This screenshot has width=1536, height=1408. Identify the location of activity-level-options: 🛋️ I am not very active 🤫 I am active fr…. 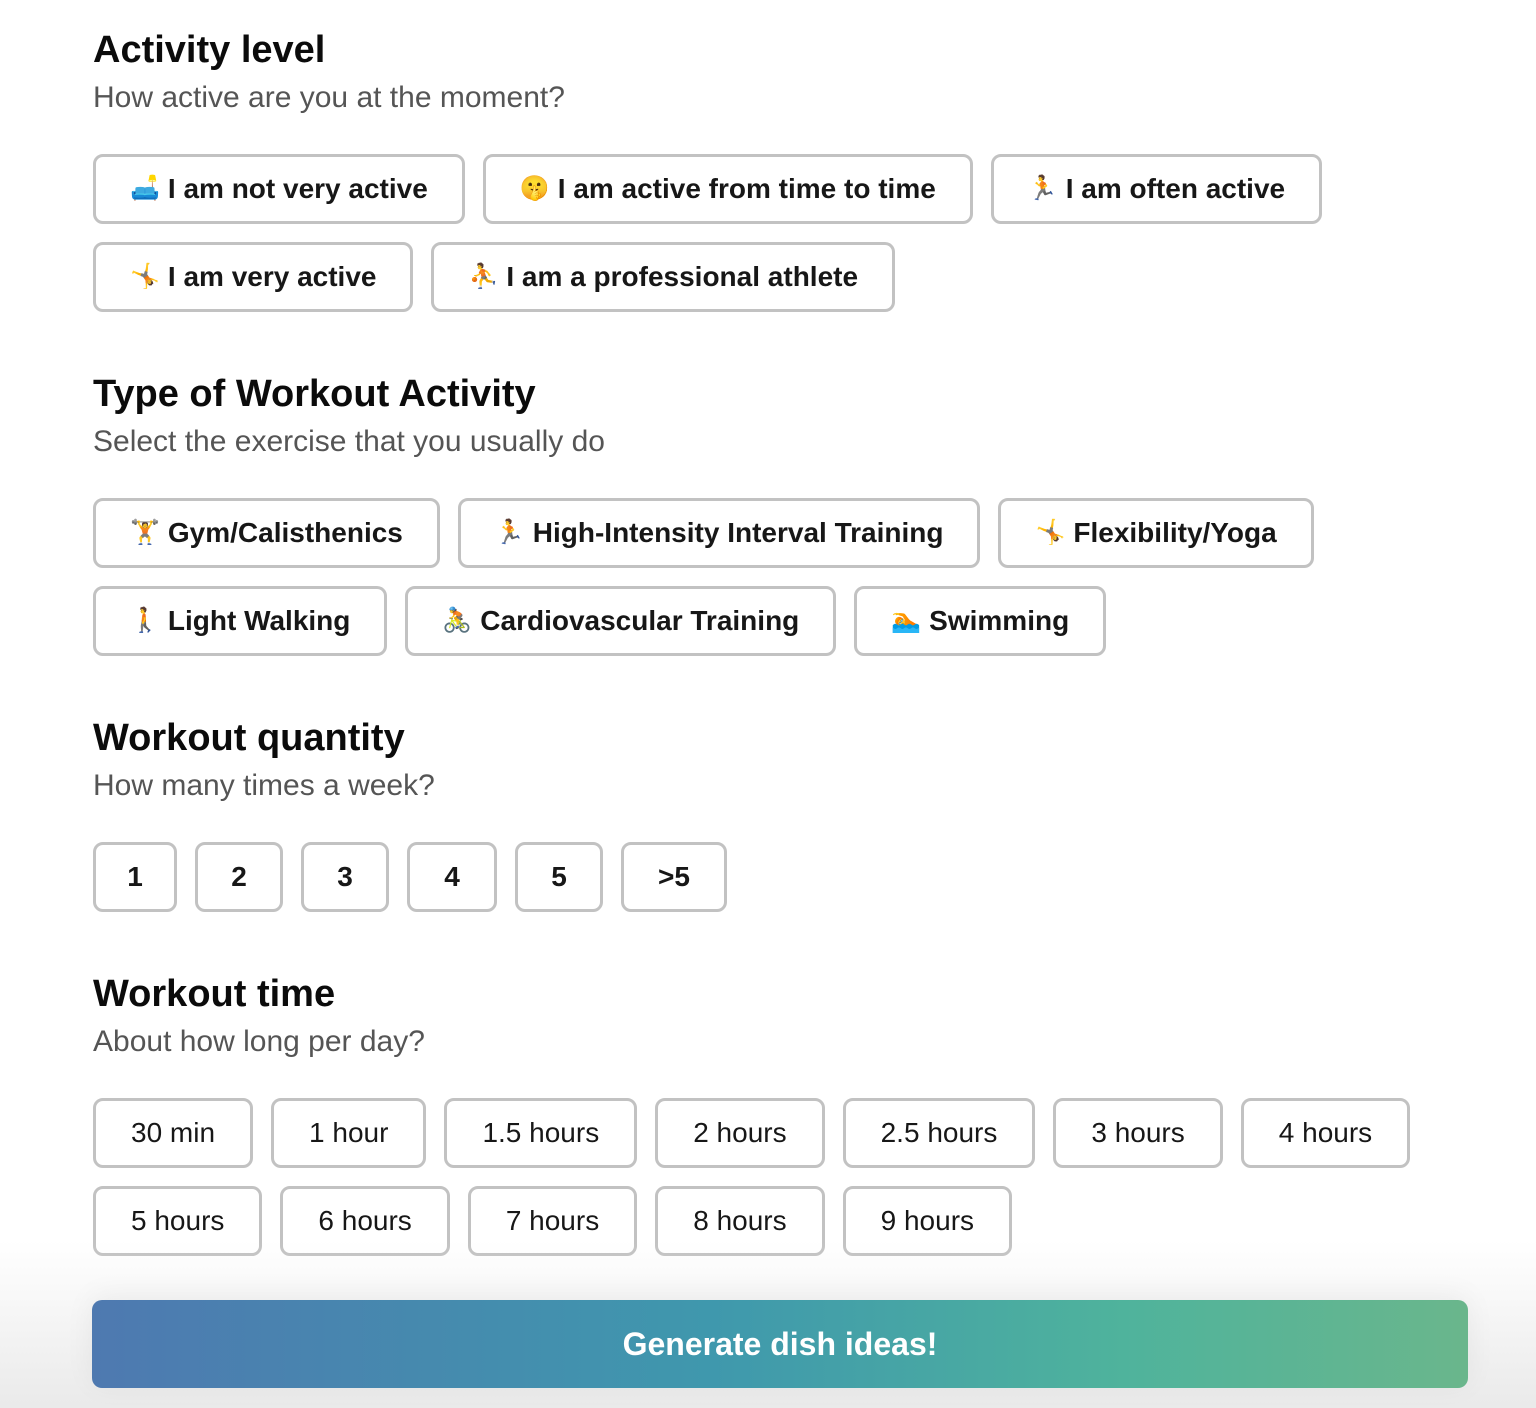
(713, 233).